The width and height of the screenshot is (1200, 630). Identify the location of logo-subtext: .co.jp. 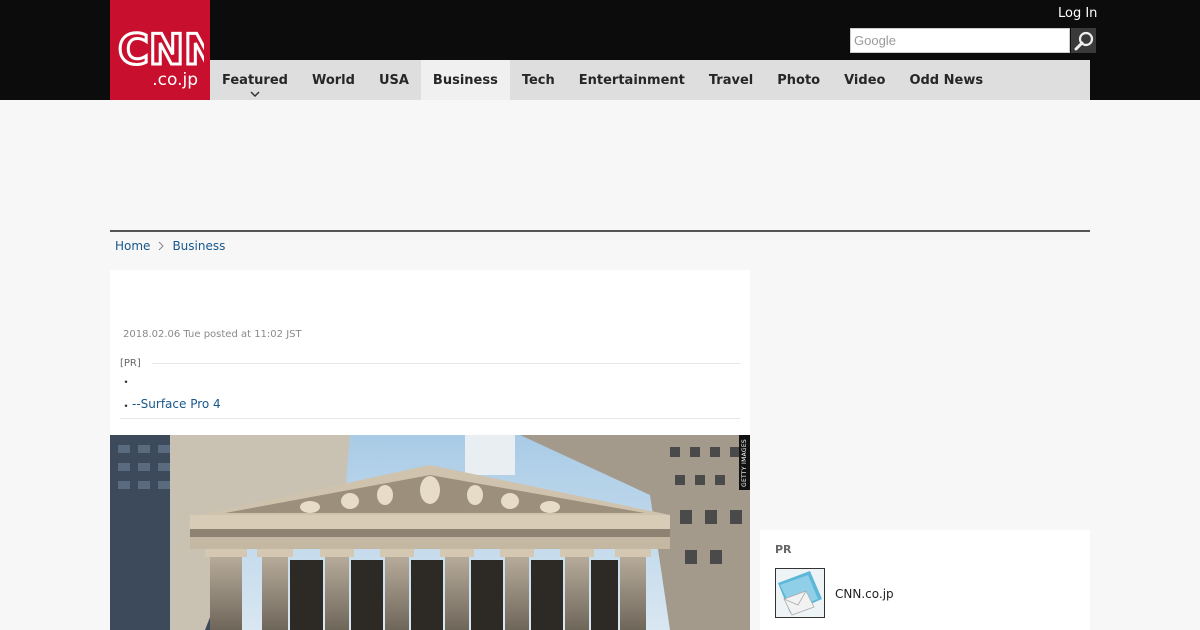
(175, 80).